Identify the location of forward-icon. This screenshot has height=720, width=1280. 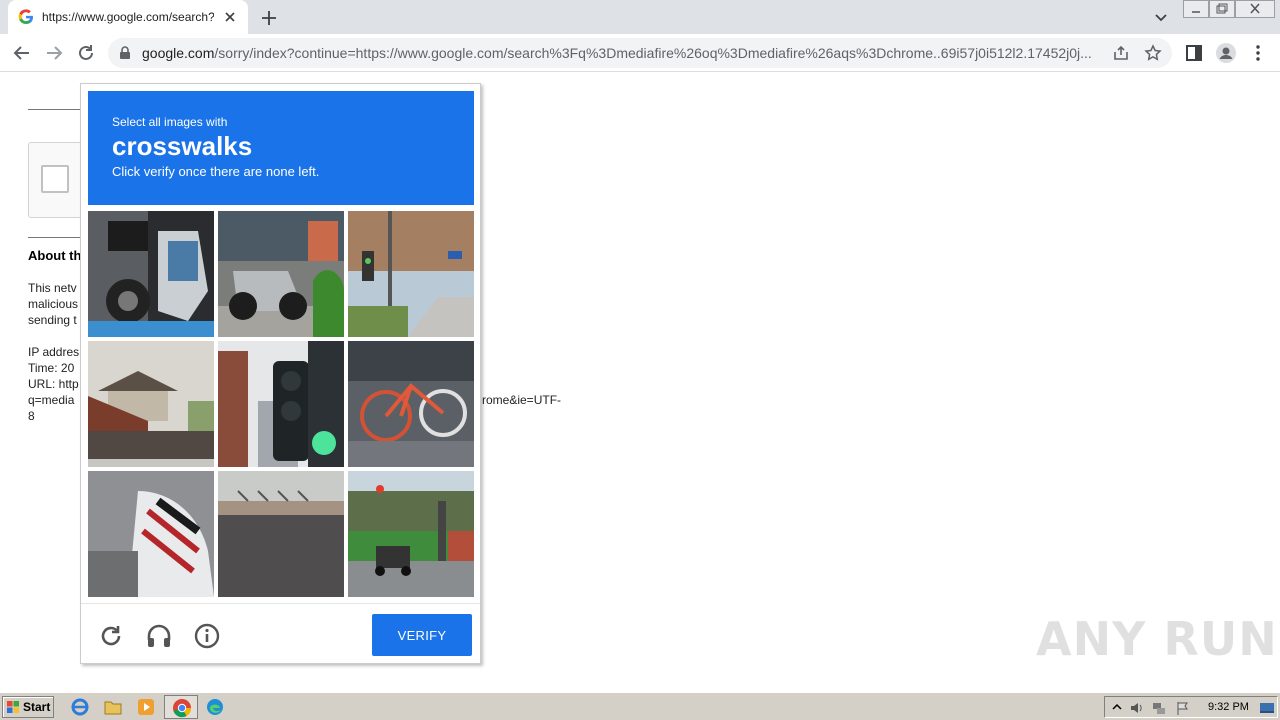
(54, 53).